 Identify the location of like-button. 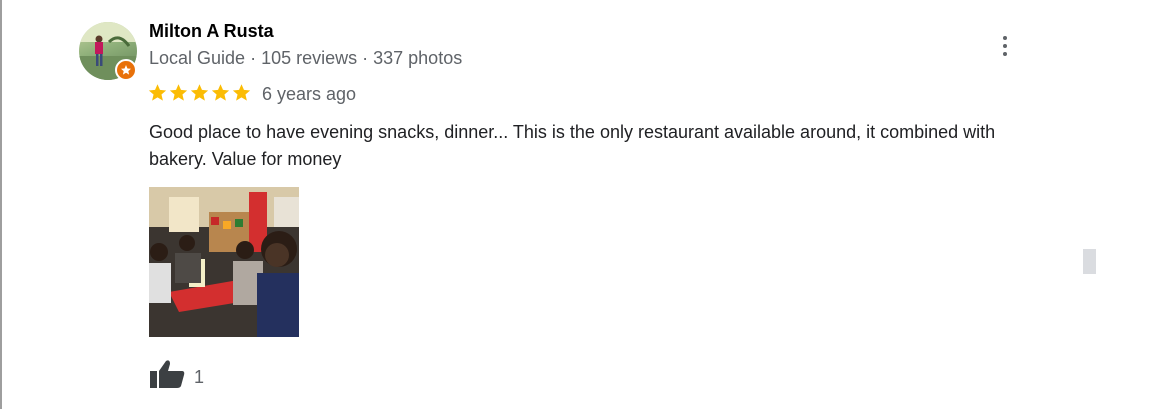
(167, 374).